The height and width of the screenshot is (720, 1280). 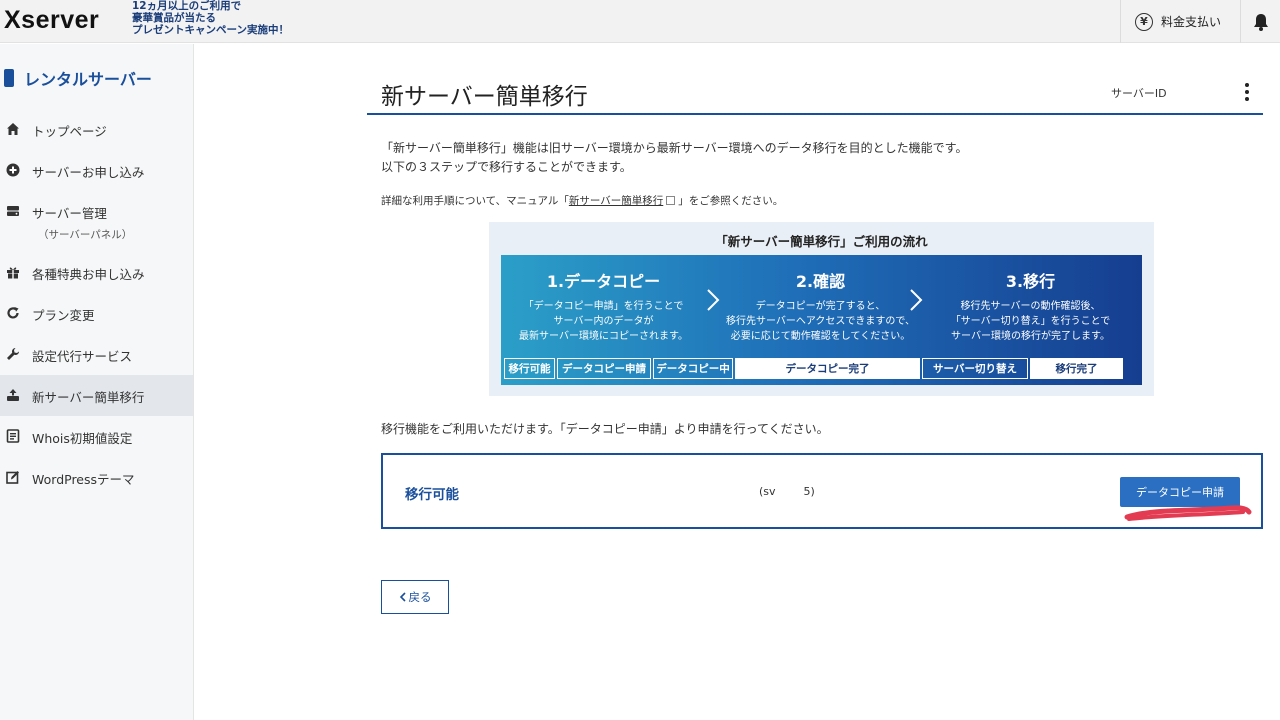 What do you see at coordinates (51, 20) in the screenshot?
I see `xserver-logo: Xserver` at bounding box center [51, 20].